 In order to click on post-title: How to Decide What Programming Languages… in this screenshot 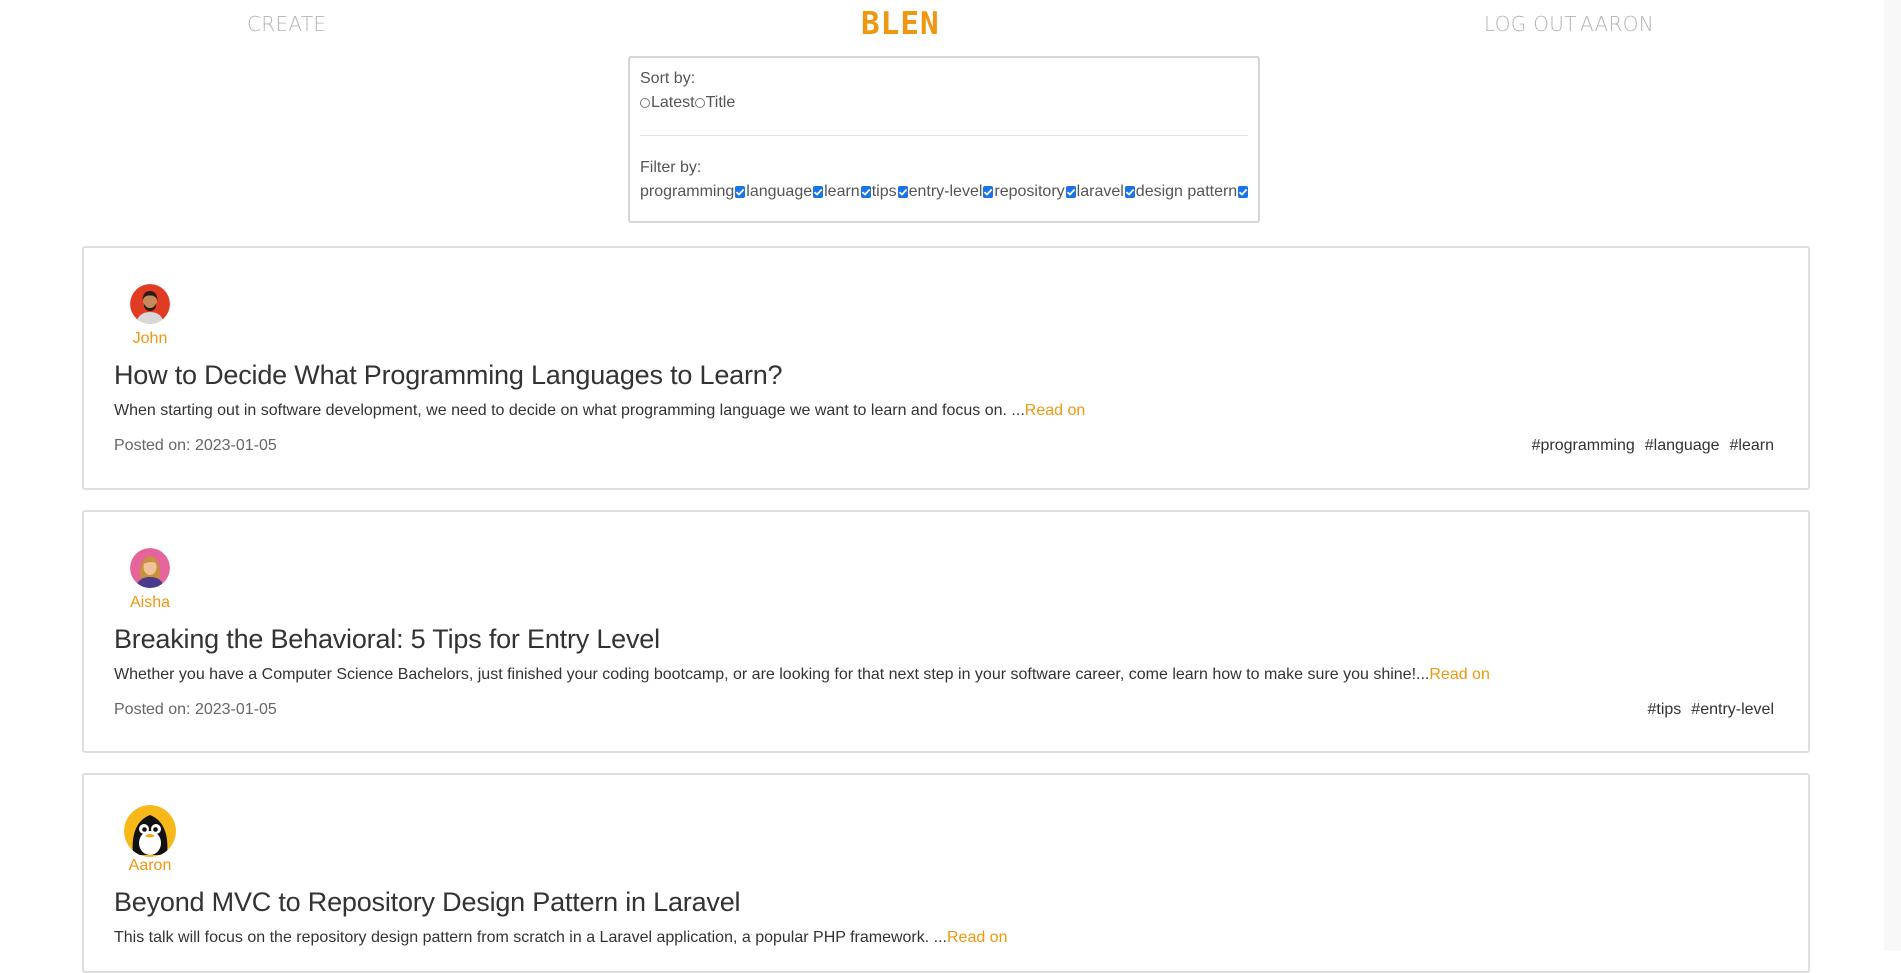, I will do `click(448, 375)`.